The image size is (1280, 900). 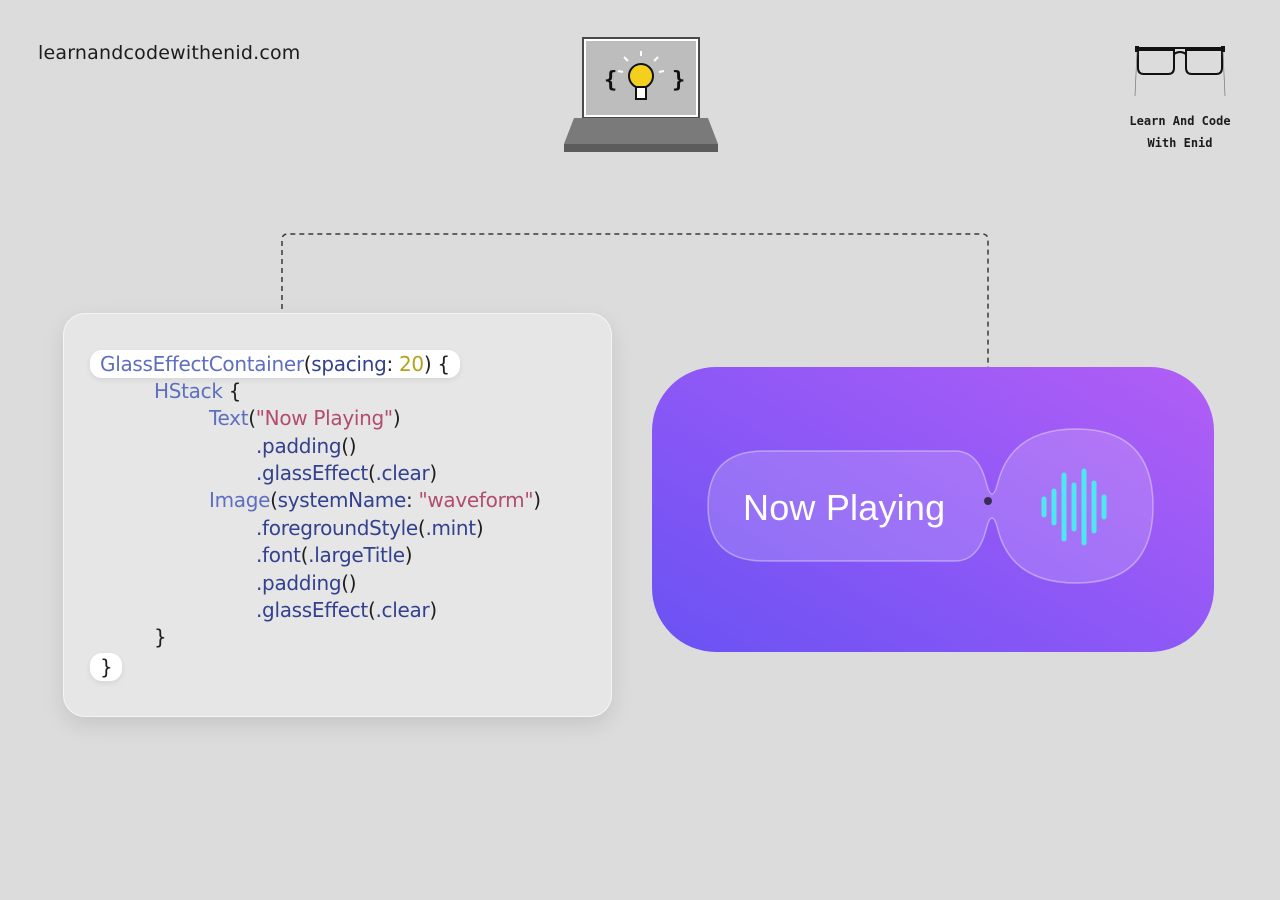 I want to click on code-line-12: }, so click(x=106, y=667).